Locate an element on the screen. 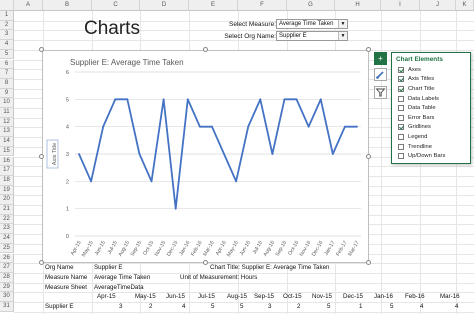 The height and width of the screenshot is (314, 474). column-header: J is located at coordinates (438, 5).